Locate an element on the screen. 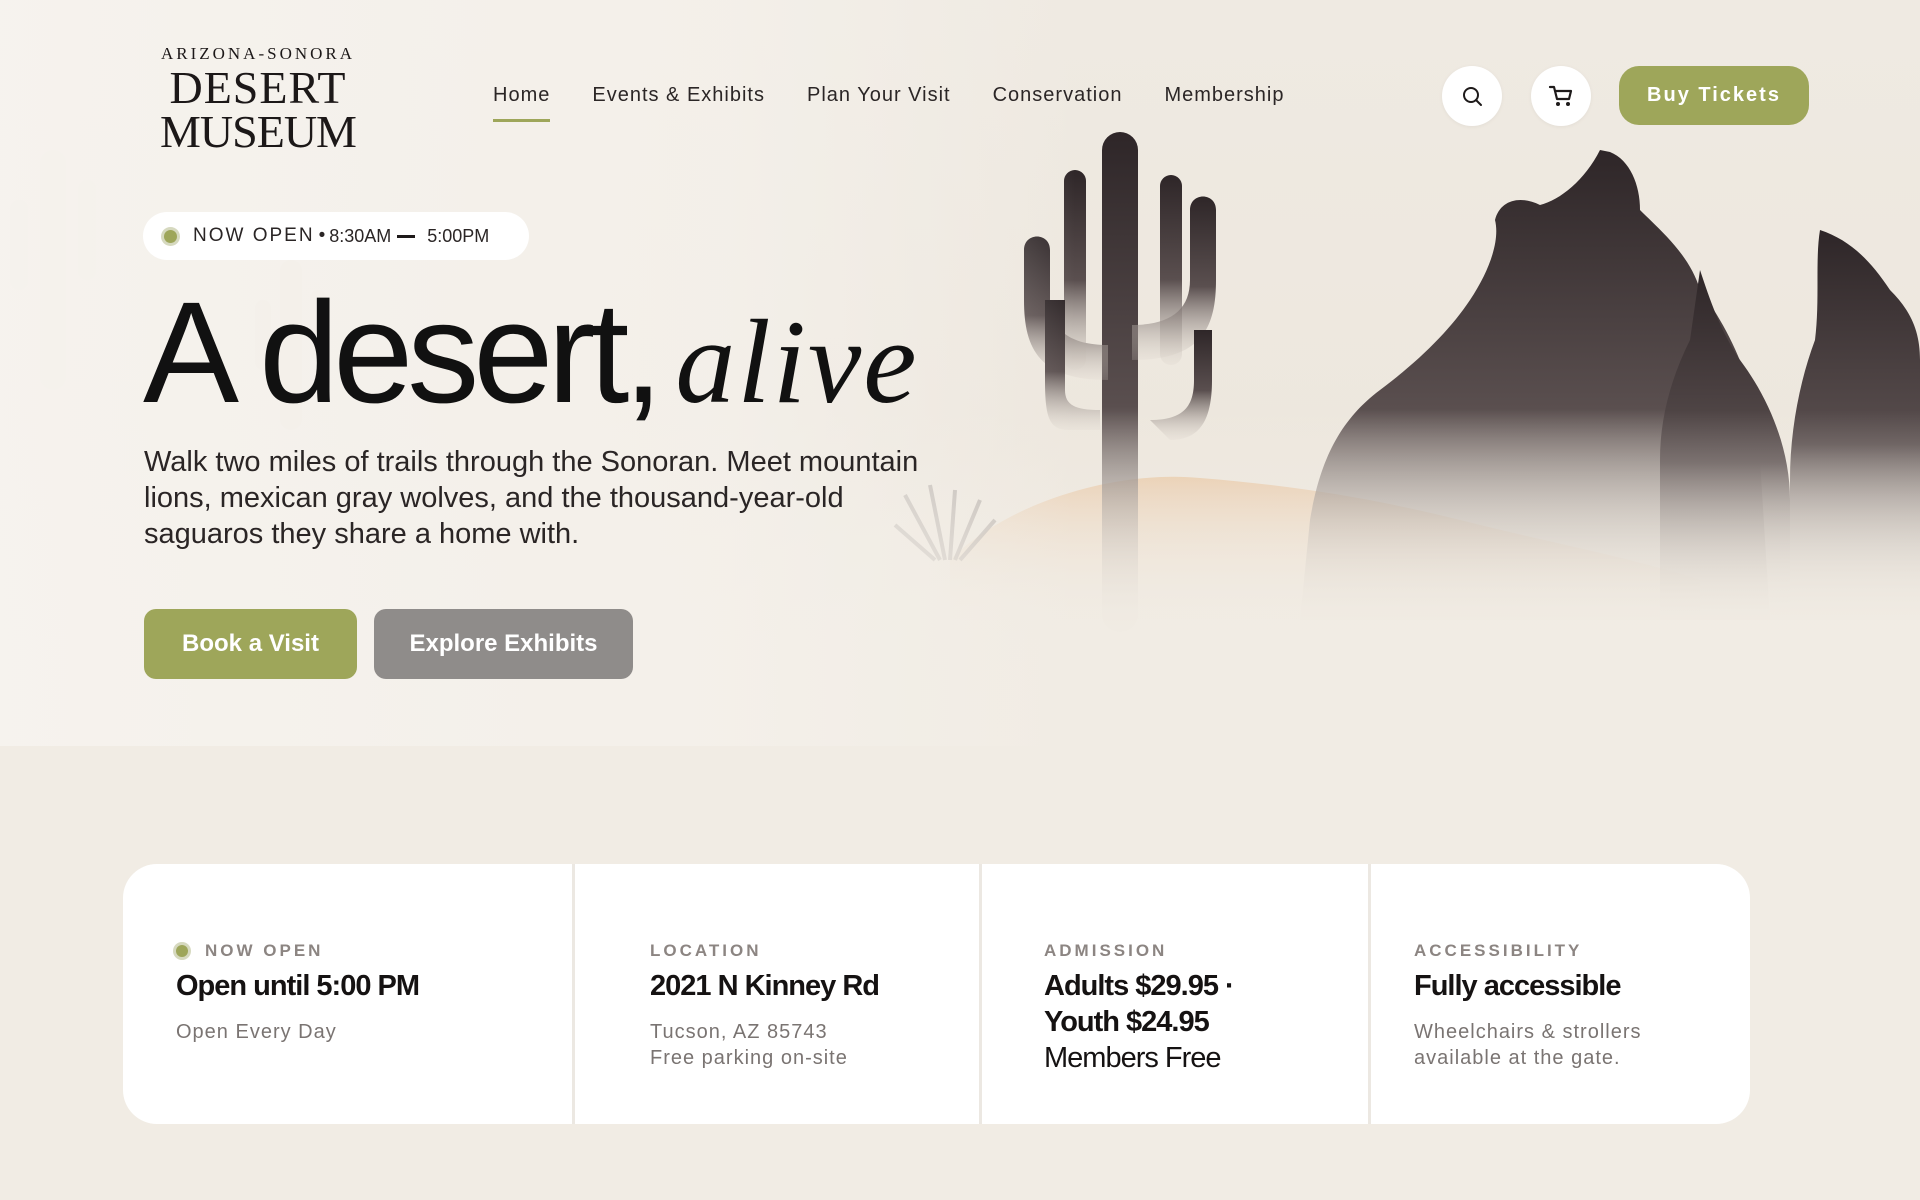 The image size is (1920, 1200). hours-sub: Open Every Day is located at coordinates (256, 1032).